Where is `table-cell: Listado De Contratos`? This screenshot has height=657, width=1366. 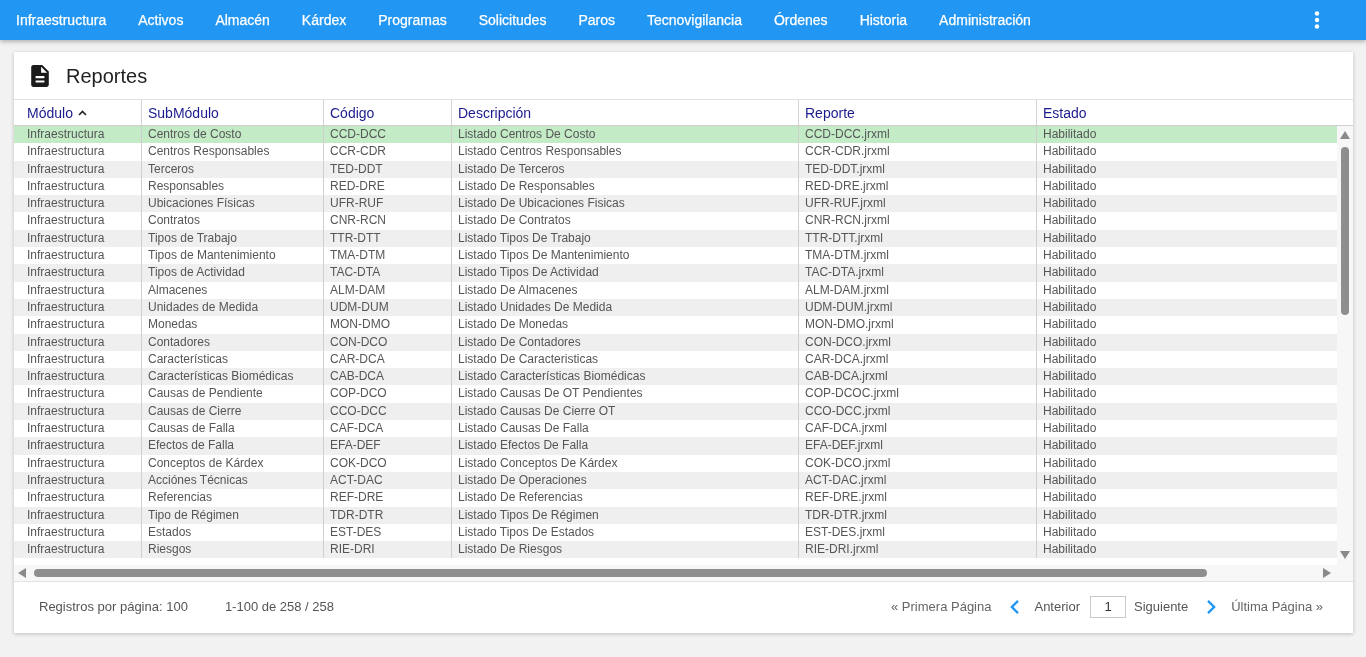
table-cell: Listado De Contratos is located at coordinates (624, 221).